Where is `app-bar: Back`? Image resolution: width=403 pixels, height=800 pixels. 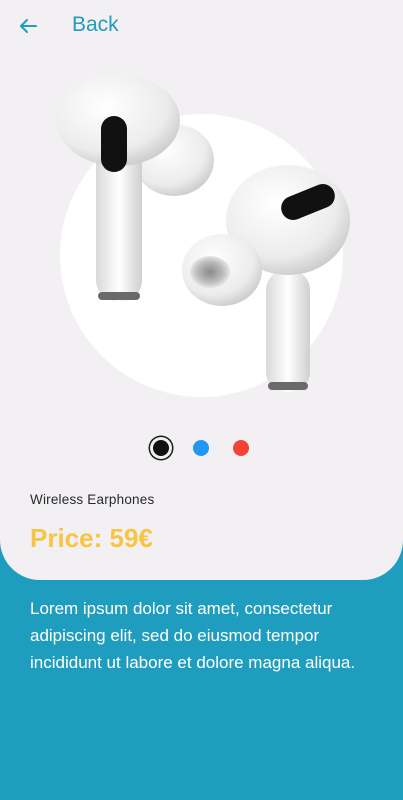
app-bar: Back is located at coordinates (201, 25).